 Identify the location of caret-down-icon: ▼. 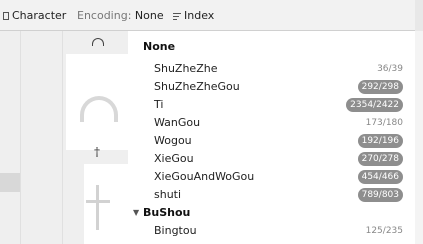
(136, 212).